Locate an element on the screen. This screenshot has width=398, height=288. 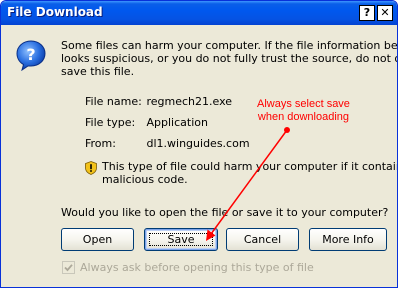
window-title: File Download is located at coordinates (55, 12).